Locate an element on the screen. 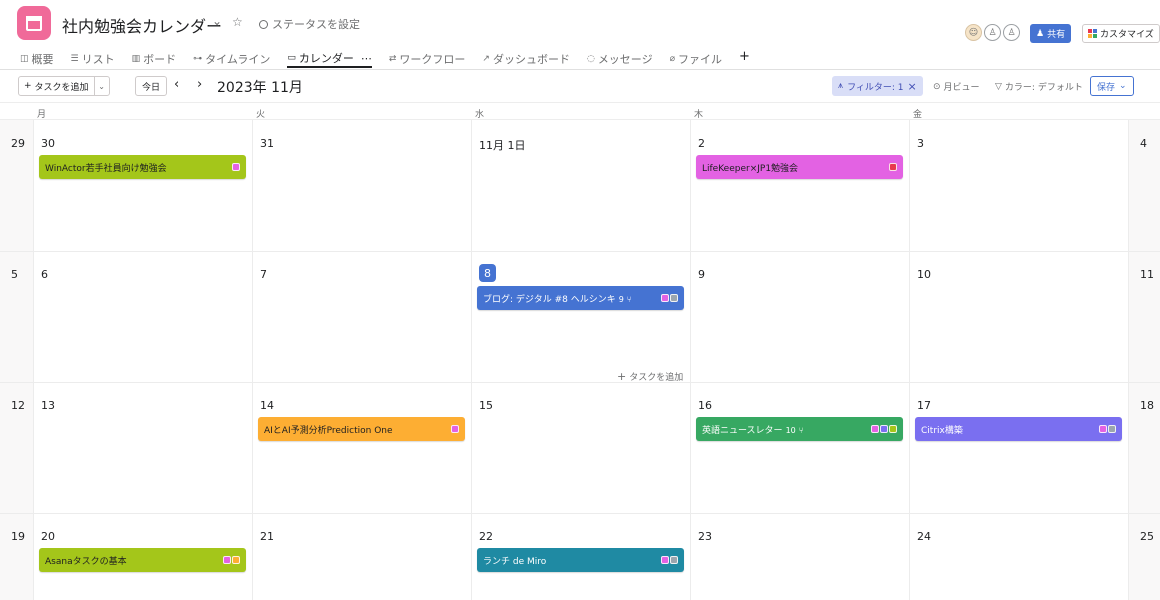 The width and height of the screenshot is (1160, 600). calendar-task: WinActor若手社員向け勉強会 is located at coordinates (142, 167).